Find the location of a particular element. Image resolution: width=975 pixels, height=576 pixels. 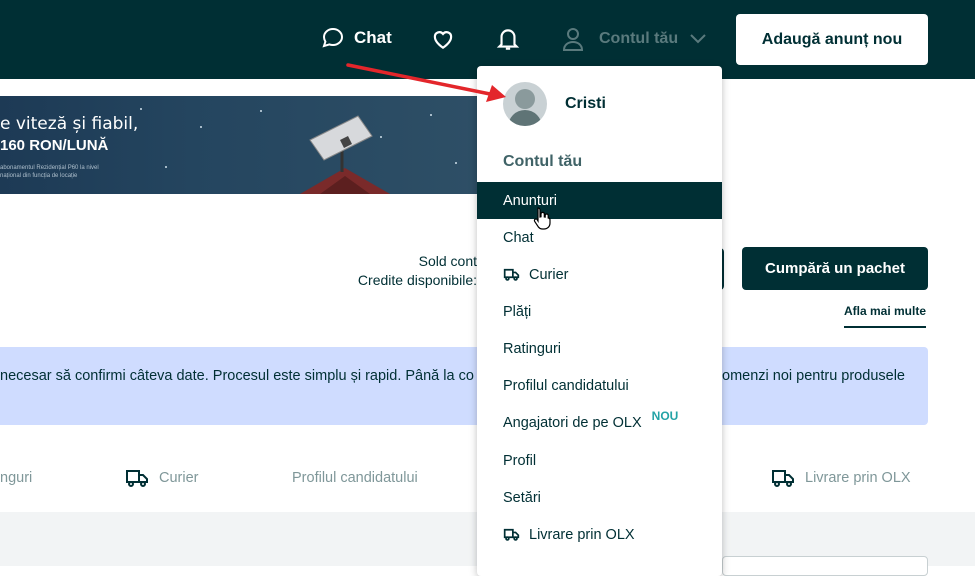

menu-item-label: Plăți is located at coordinates (517, 311).